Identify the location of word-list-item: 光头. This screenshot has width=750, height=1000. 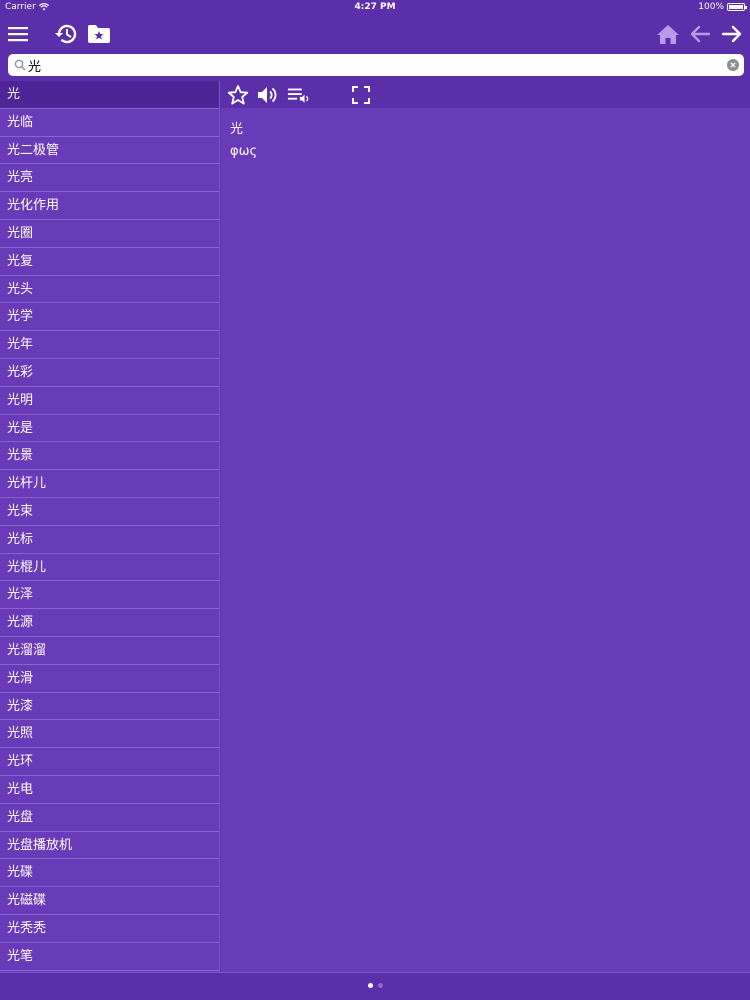
(109, 290).